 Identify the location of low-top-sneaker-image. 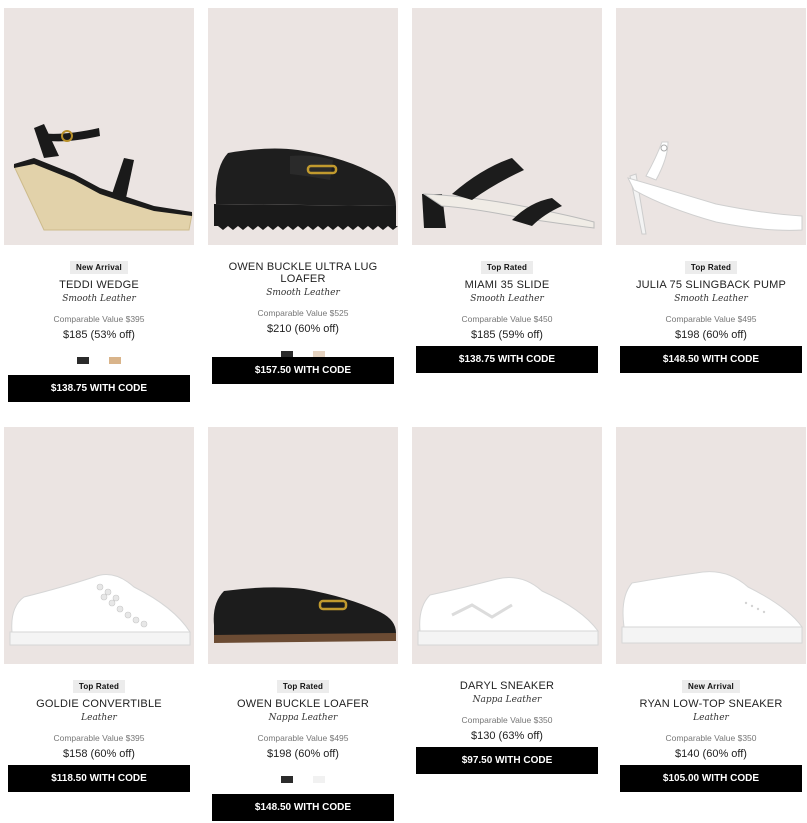
(712, 607).